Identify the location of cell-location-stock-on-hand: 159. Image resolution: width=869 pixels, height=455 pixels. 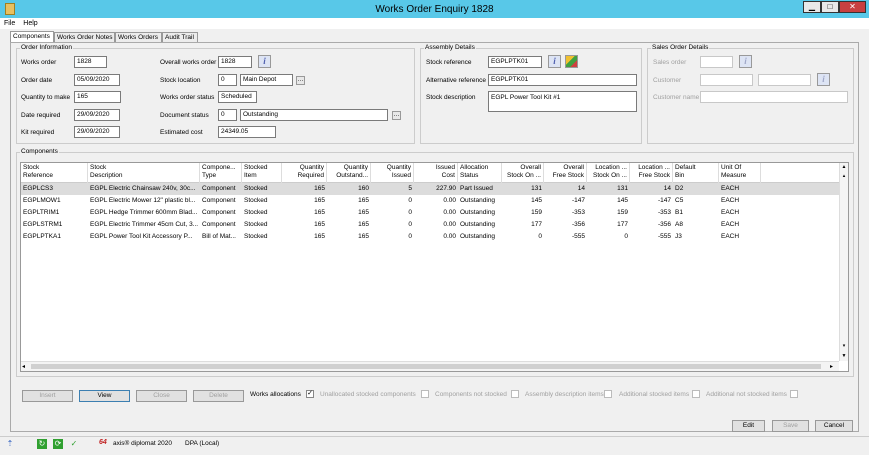
(622, 212).